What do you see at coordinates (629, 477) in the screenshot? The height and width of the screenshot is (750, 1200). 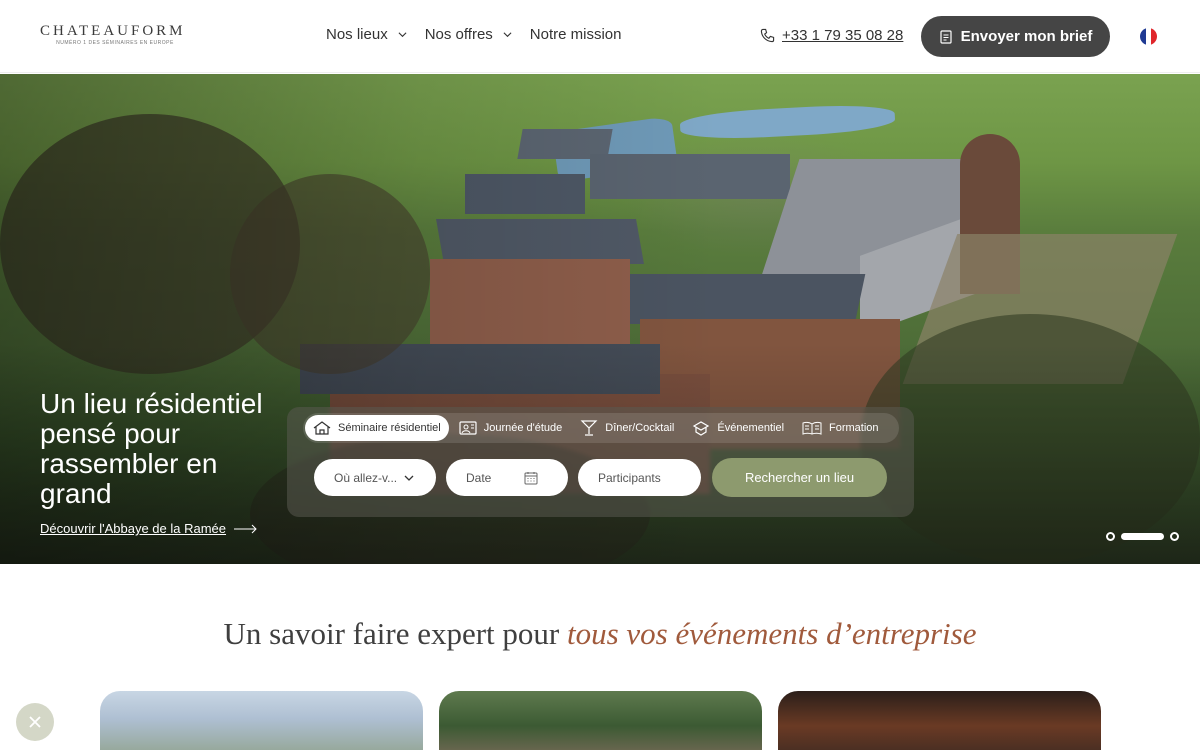 I see `participants-placeholder: Participants` at bounding box center [629, 477].